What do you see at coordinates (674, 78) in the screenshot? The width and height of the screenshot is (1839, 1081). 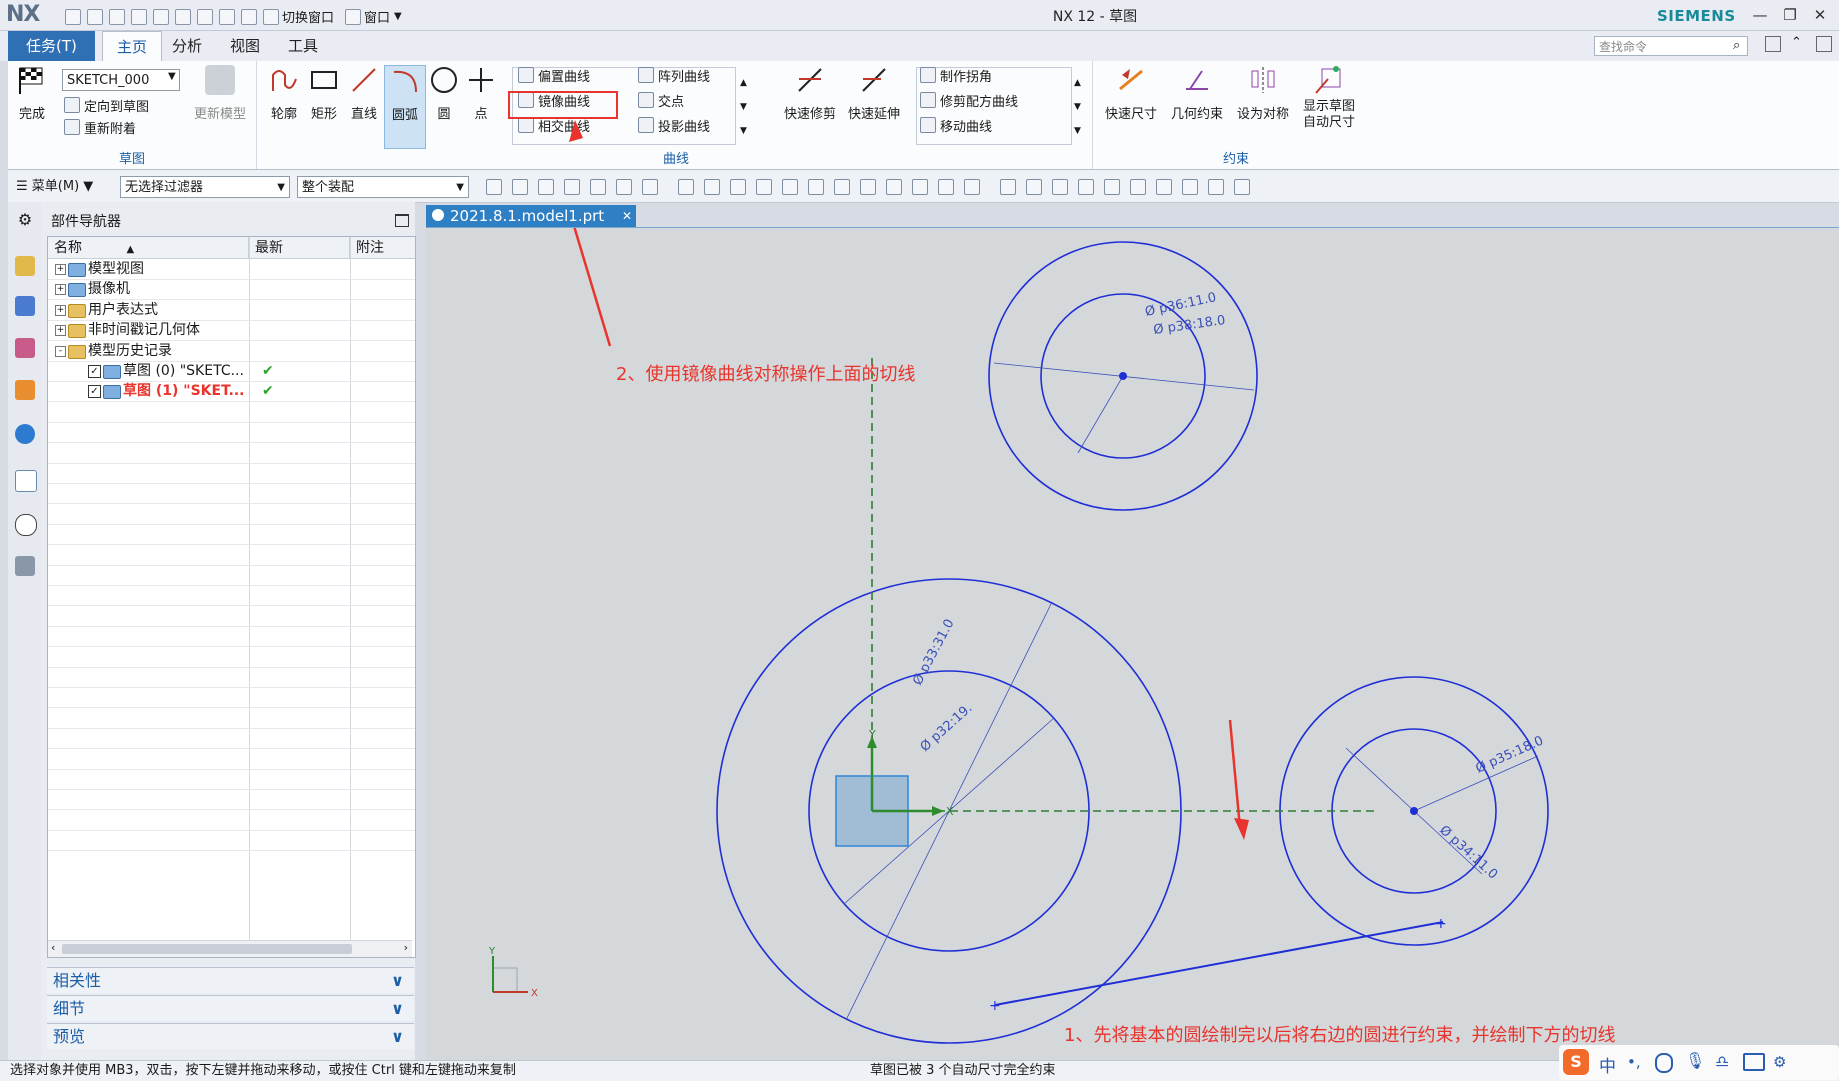 I see `pattern-curve-button: 阵列曲线` at bounding box center [674, 78].